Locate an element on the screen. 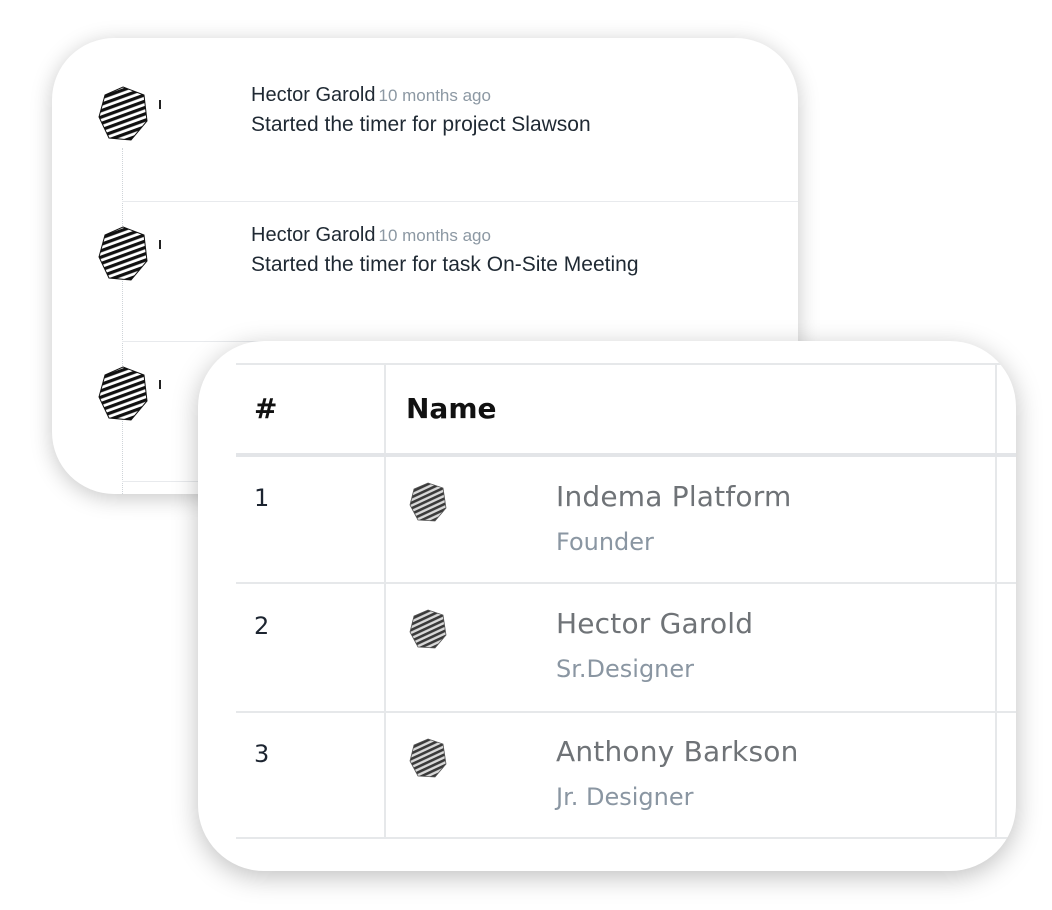 The width and height of the screenshot is (1052, 910). member-name: Indema Platform is located at coordinates (673, 496).